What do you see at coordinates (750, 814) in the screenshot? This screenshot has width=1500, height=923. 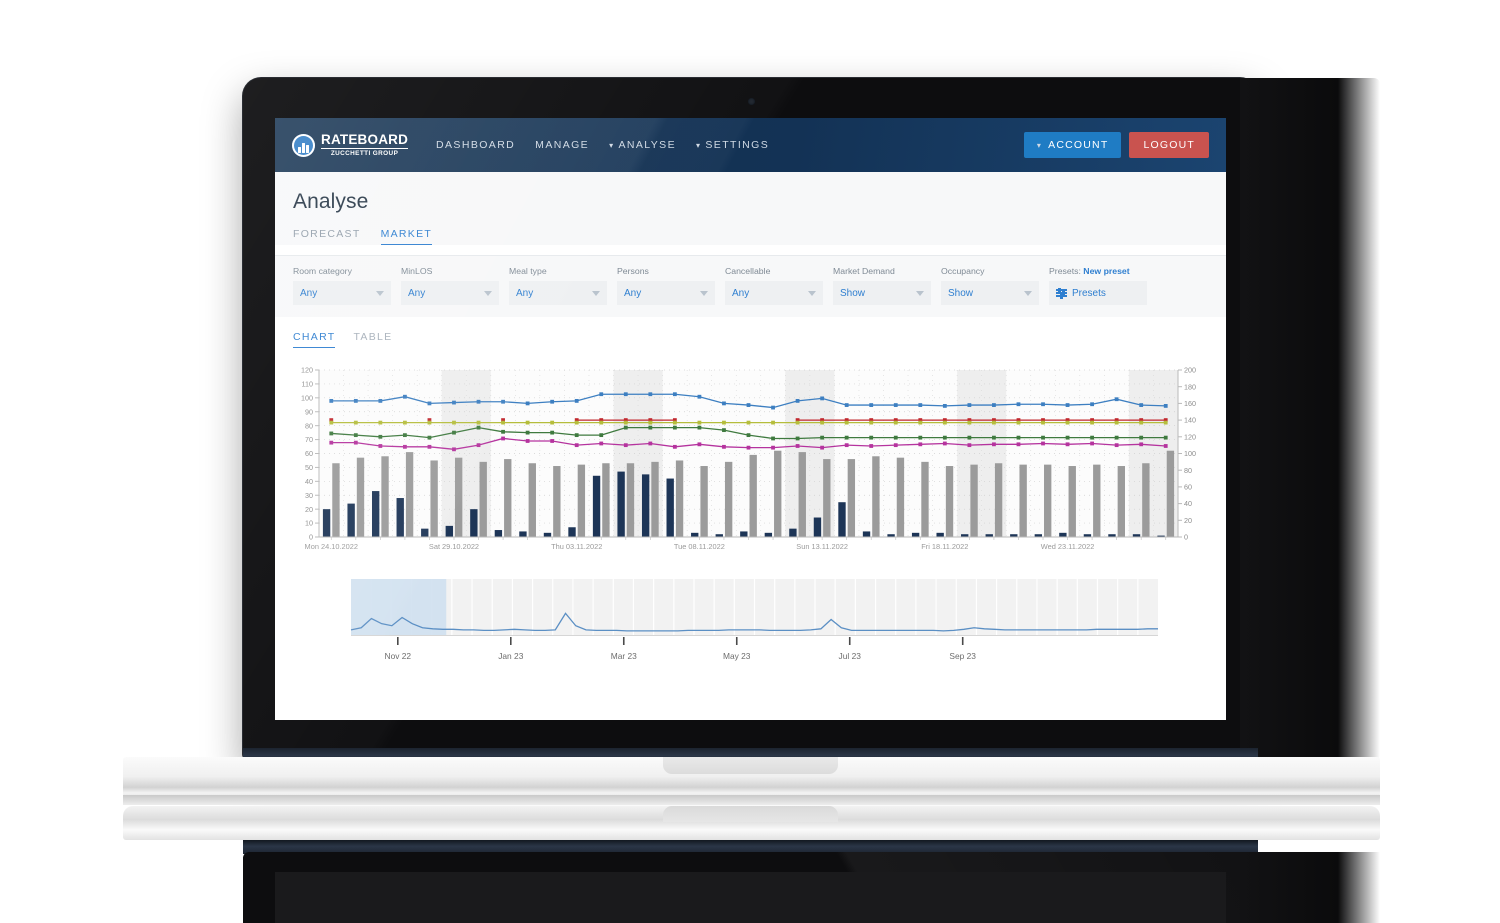 I see `laptop-notch-reflection` at bounding box center [750, 814].